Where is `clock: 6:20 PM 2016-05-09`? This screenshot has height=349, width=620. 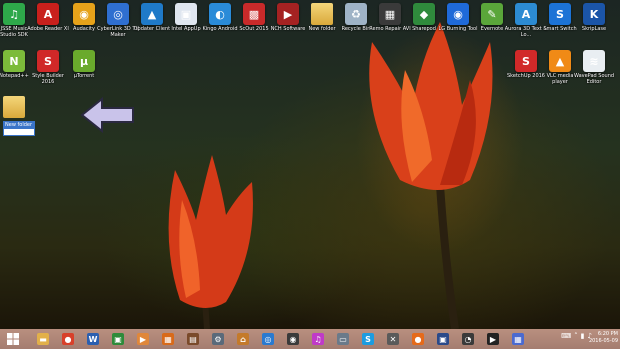 clock: 6:20 PM 2016-05-09 is located at coordinates (598, 338).